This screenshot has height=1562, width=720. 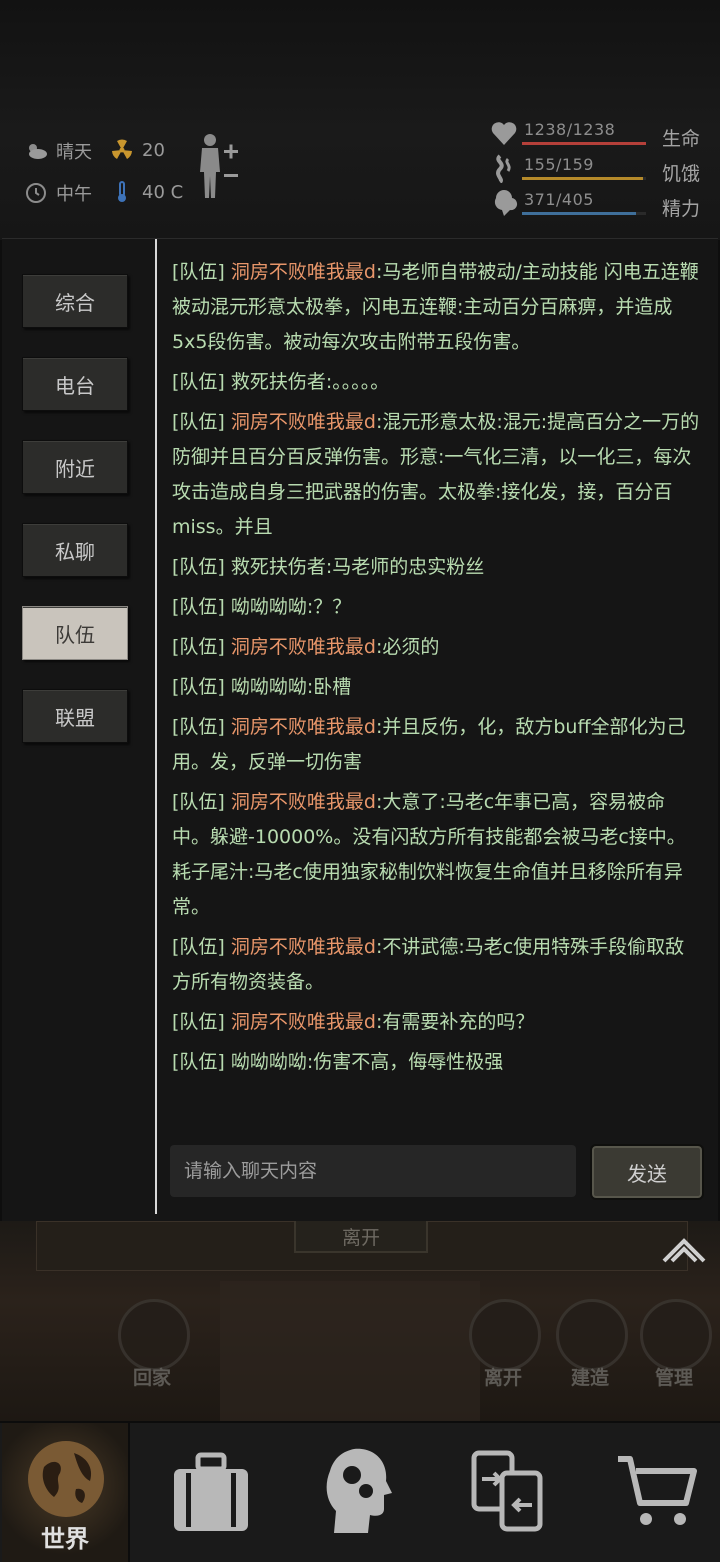 I want to click on vital-health: 1238/1238 生命, so click(x=604, y=136).